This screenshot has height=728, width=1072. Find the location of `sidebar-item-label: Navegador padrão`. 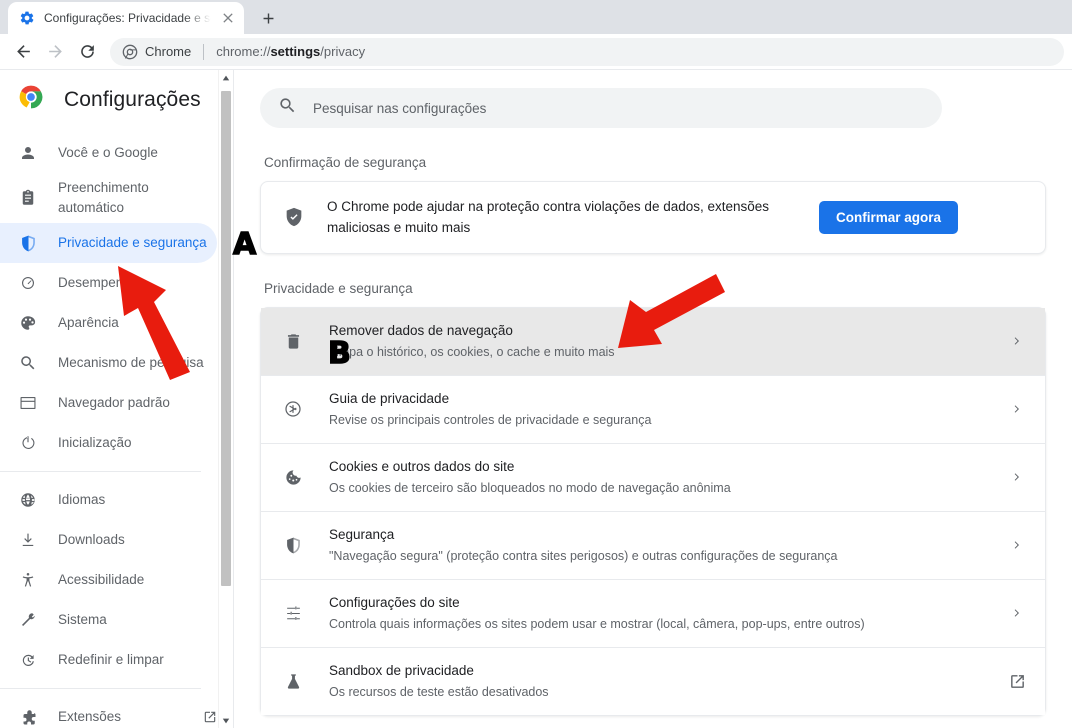

sidebar-item-label: Navegador padrão is located at coordinates (114, 403).